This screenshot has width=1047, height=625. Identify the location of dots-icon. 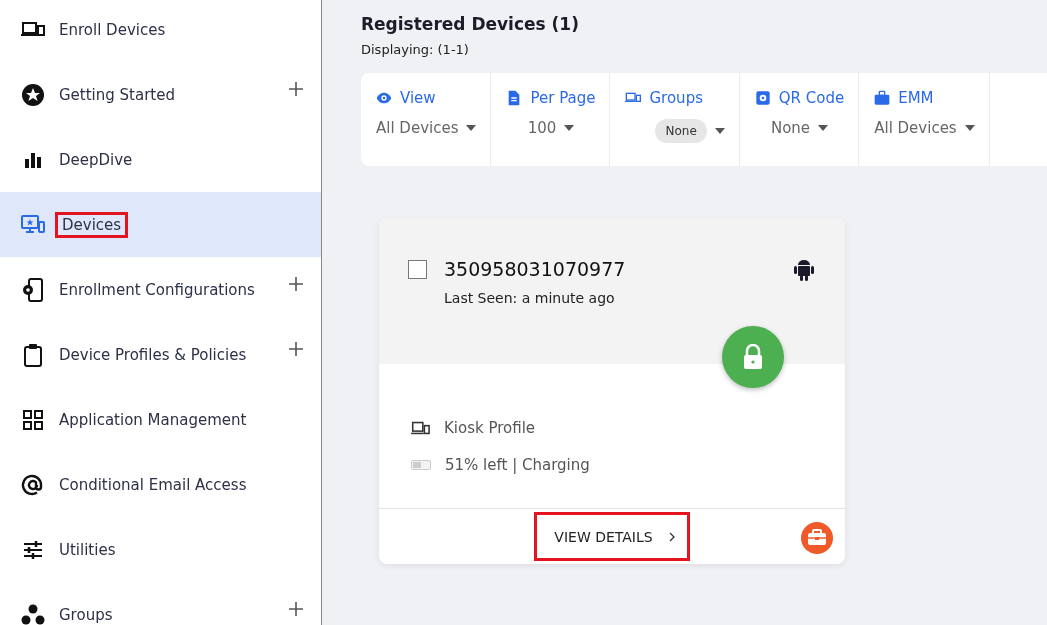
(33, 613).